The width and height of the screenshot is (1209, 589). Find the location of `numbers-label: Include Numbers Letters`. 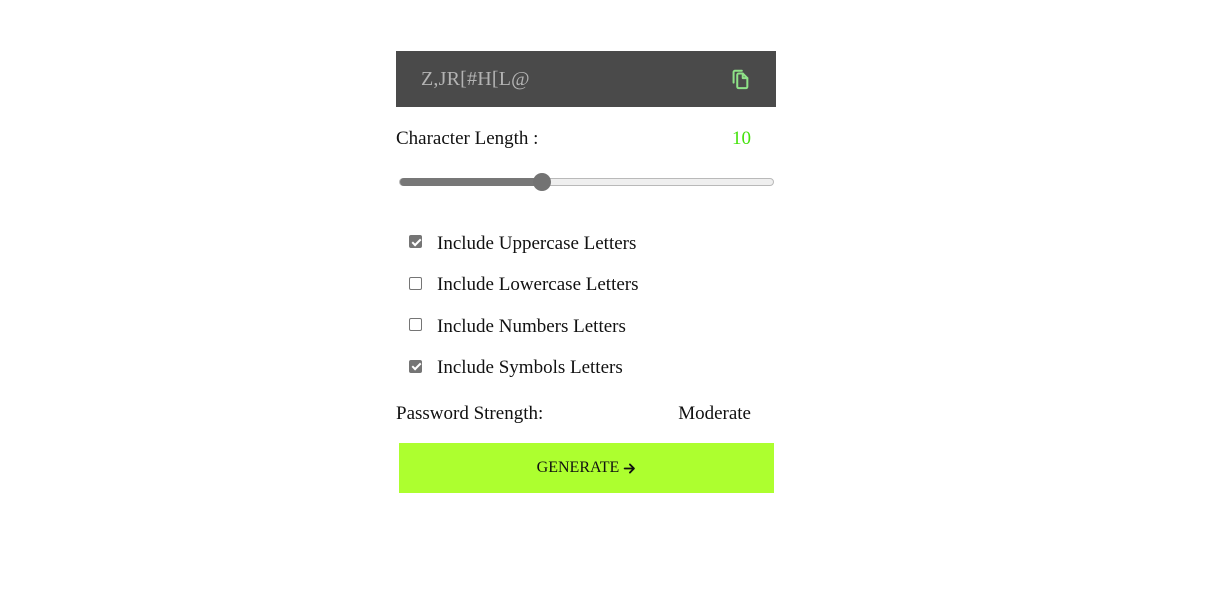

numbers-label: Include Numbers Letters is located at coordinates (531, 326).